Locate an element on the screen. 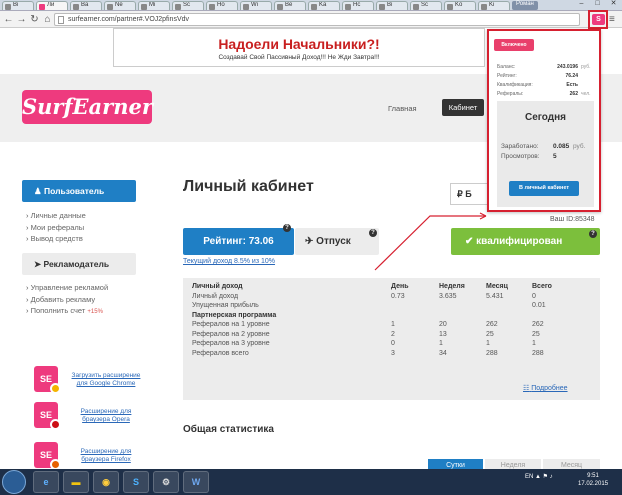  stats-cell: 34 is located at coordinates (443, 353).